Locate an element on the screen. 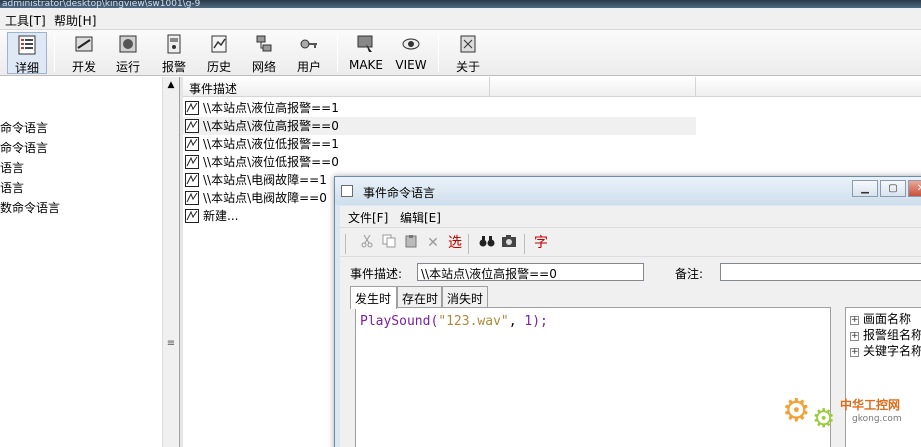 This screenshot has height=447, width=921. remark-input is located at coordinates (820, 272).